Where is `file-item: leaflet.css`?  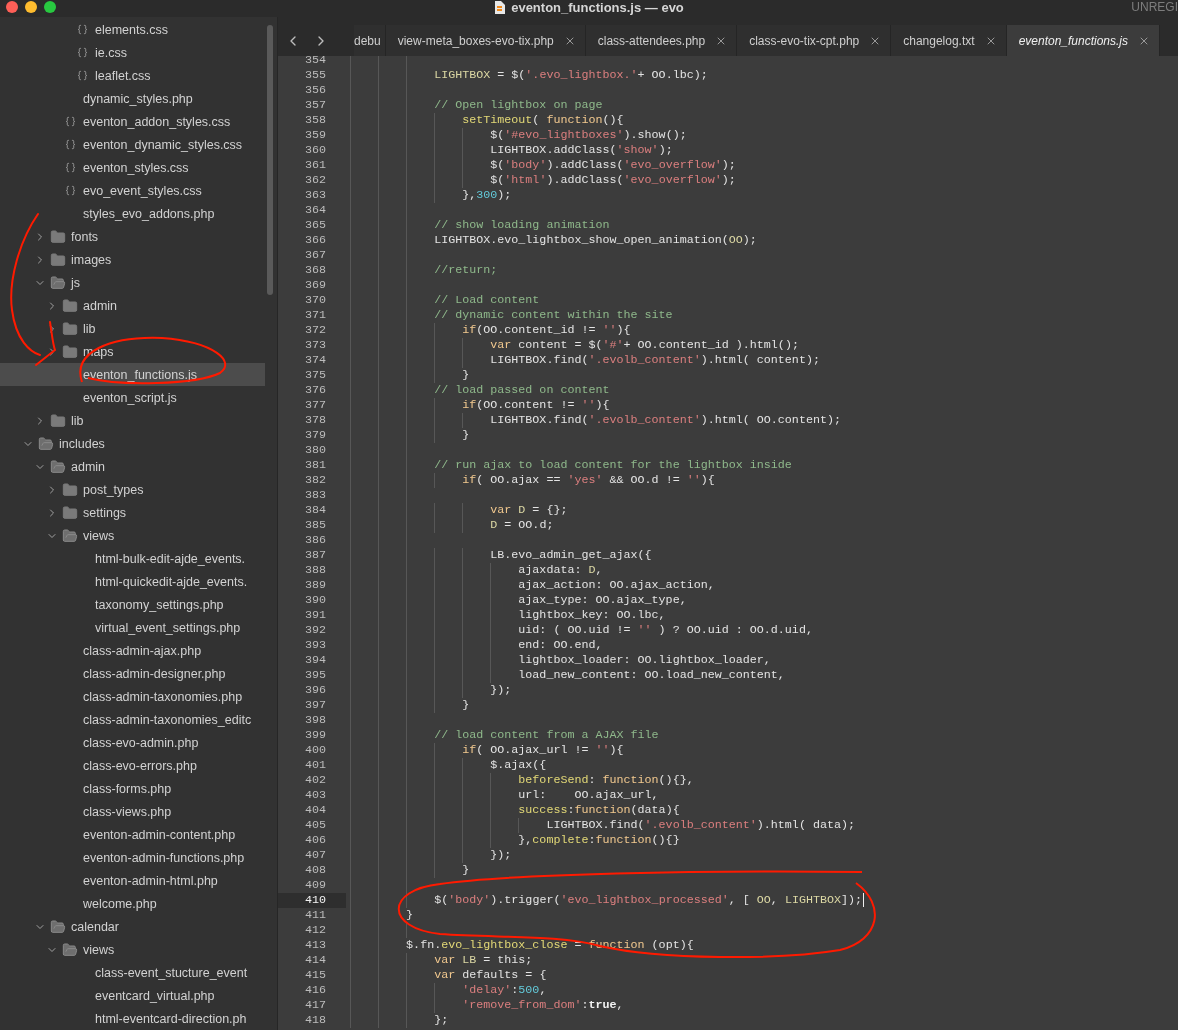 file-item: leaflet.css is located at coordinates (132, 75).